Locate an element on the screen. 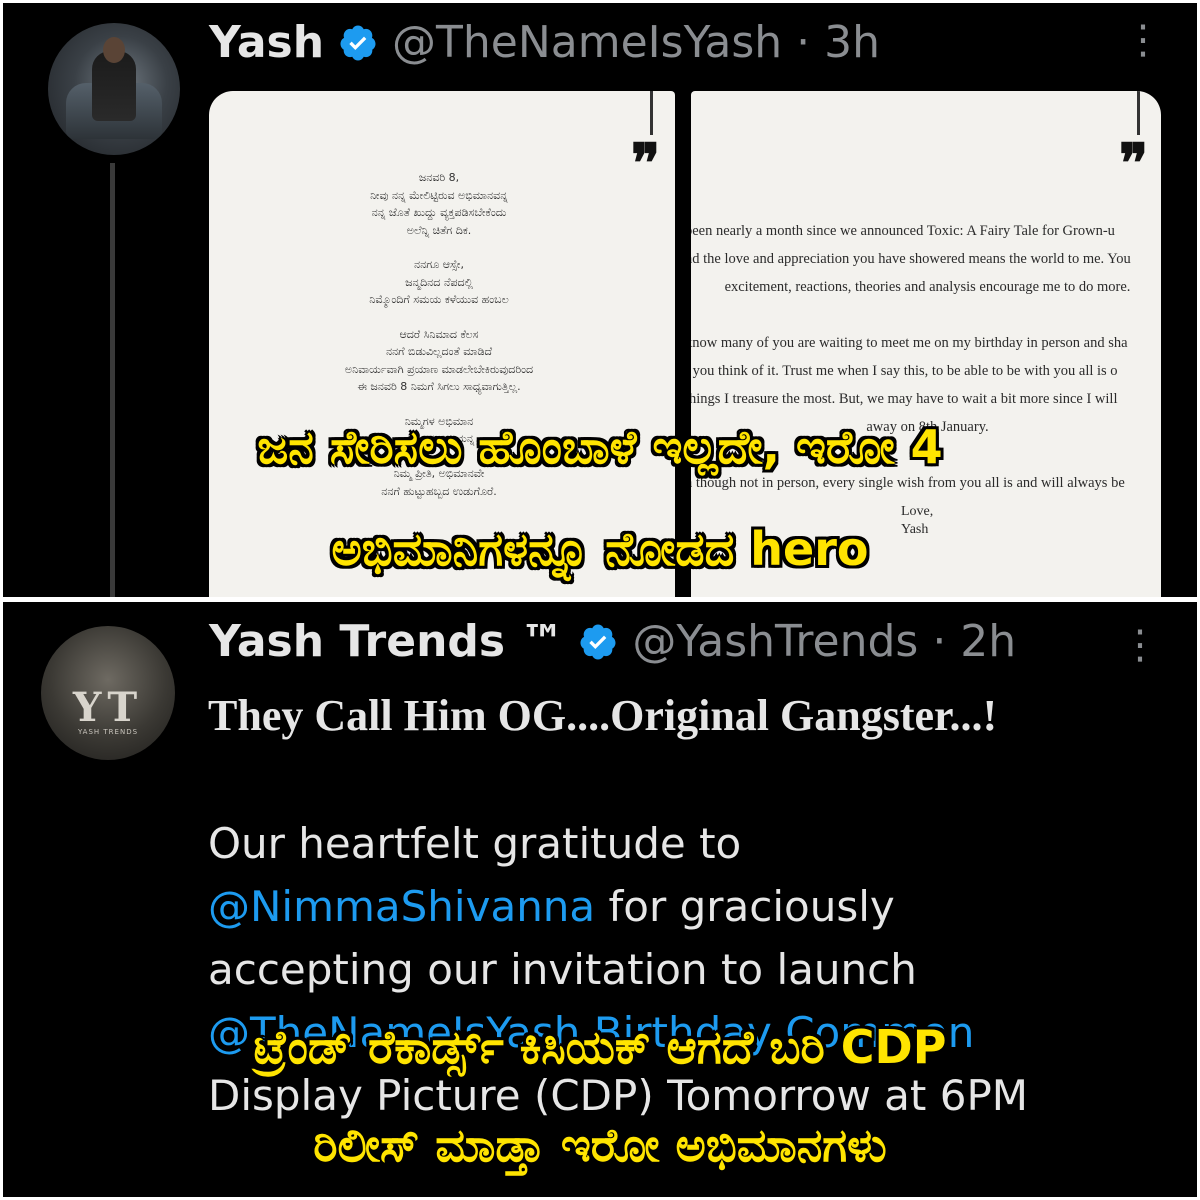 Image resolution: width=1200 pixels, height=1200 pixels. caption-top-line1: ಜನ ಸೇರಿಸಲು ಹೊಂಬಾಳೆ ಇಲ್ಲದೇ, ಇರೋ 4 is located at coordinates (600, 447).